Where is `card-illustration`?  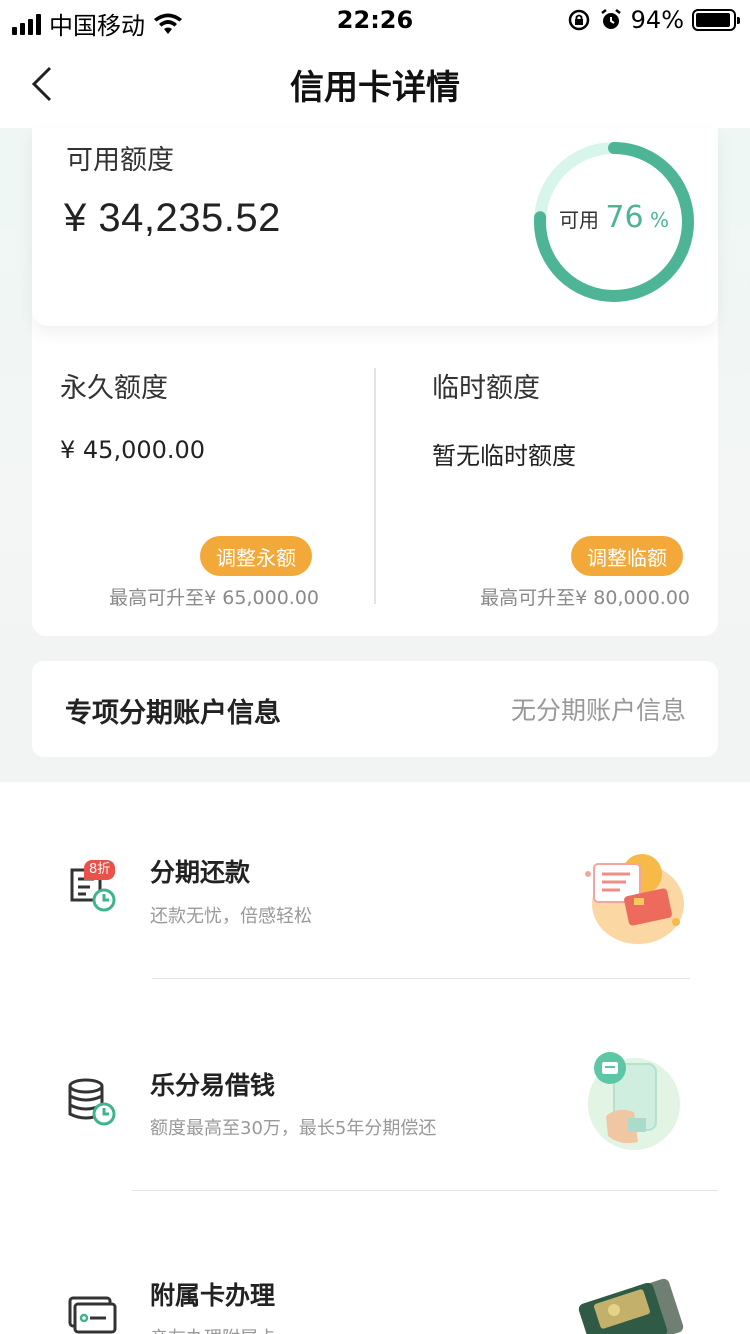
card-illustration is located at coordinates (631, 1306).